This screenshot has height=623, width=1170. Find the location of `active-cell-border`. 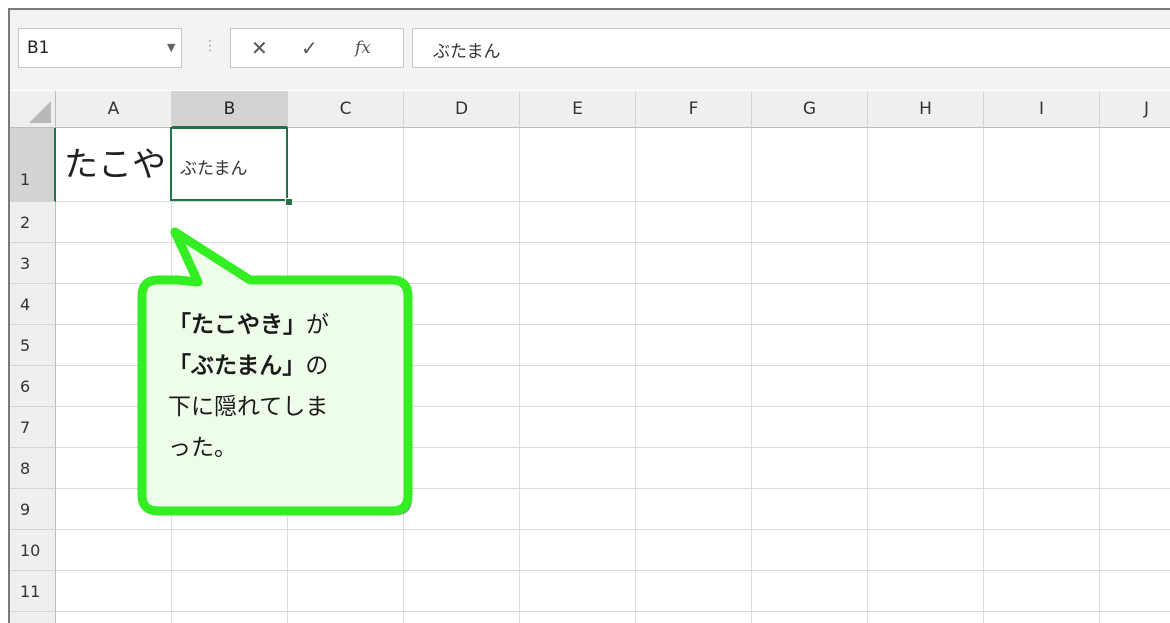

active-cell-border is located at coordinates (229, 164).